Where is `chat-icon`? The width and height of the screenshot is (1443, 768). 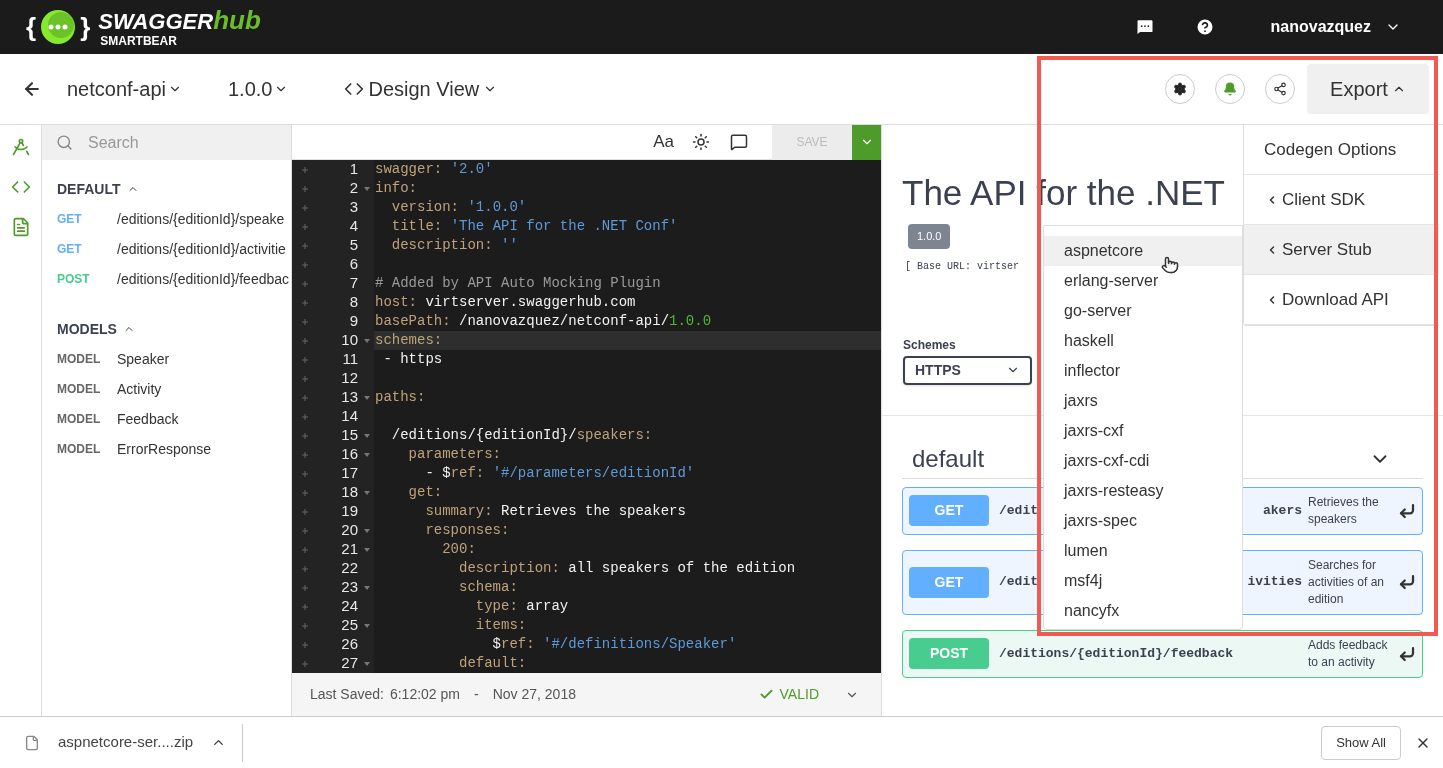
chat-icon is located at coordinates (1144, 27).